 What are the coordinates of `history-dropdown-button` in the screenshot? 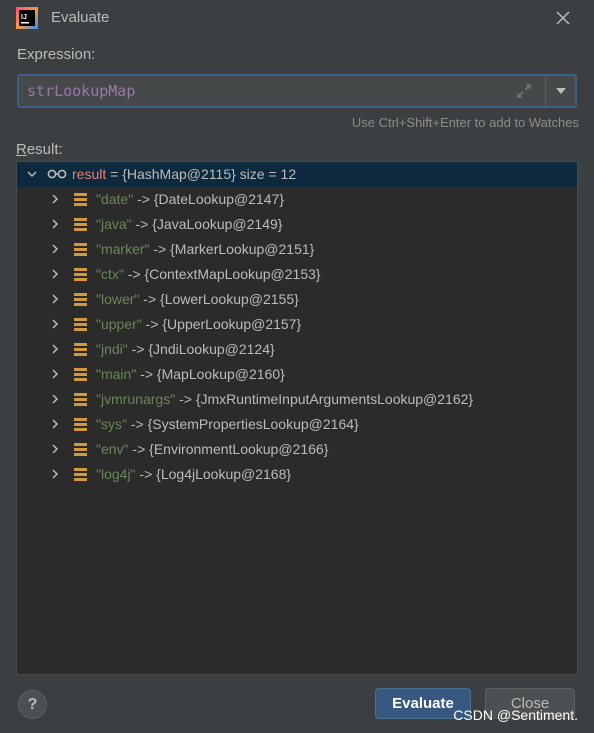 It's located at (560, 91).